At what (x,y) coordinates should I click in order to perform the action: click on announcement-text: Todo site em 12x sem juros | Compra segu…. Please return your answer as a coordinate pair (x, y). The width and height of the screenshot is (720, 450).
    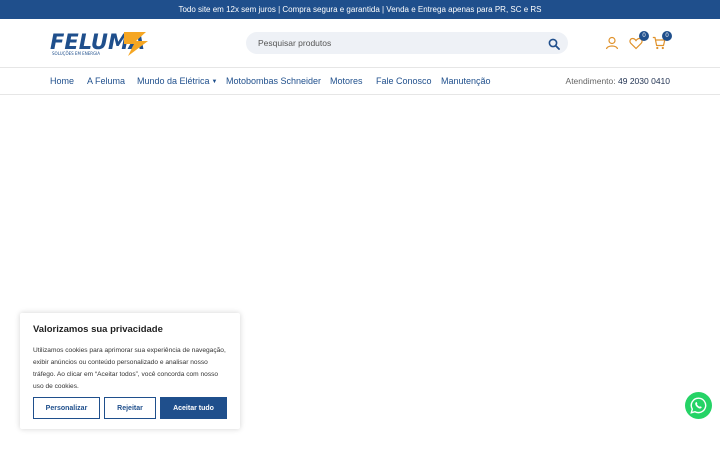
    Looking at the image, I should click on (360, 9).